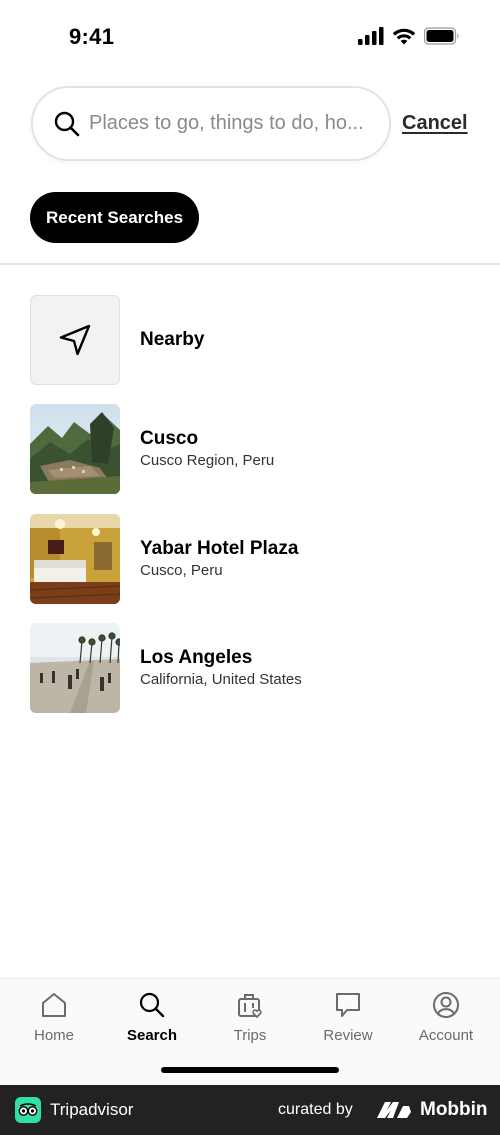 The image size is (500, 1135). I want to click on tripadvisor-brand: Tripadvisor, so click(92, 1109).